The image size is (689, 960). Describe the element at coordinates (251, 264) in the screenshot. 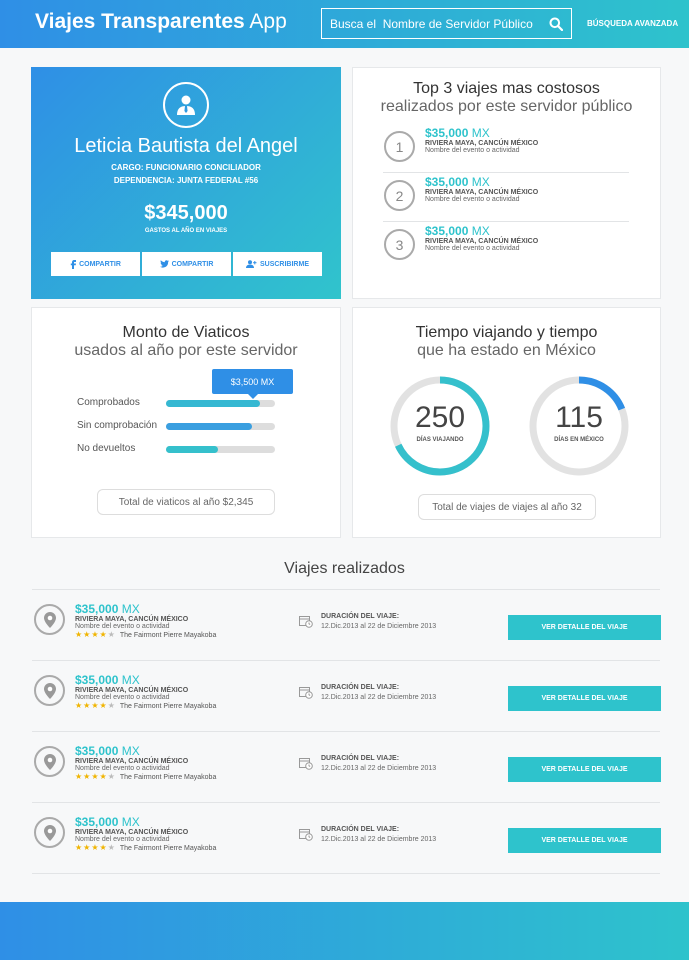

I see `add-user-icon` at that location.